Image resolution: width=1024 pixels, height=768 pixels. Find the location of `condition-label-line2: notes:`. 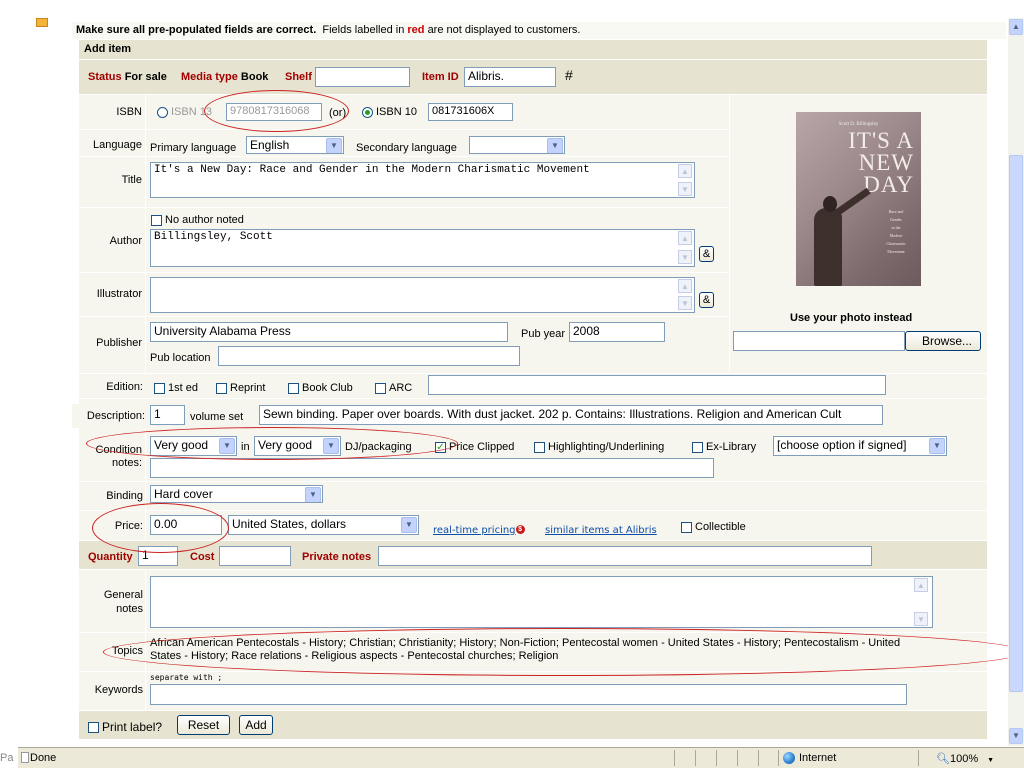

condition-label-line2: notes: is located at coordinates (127, 463).